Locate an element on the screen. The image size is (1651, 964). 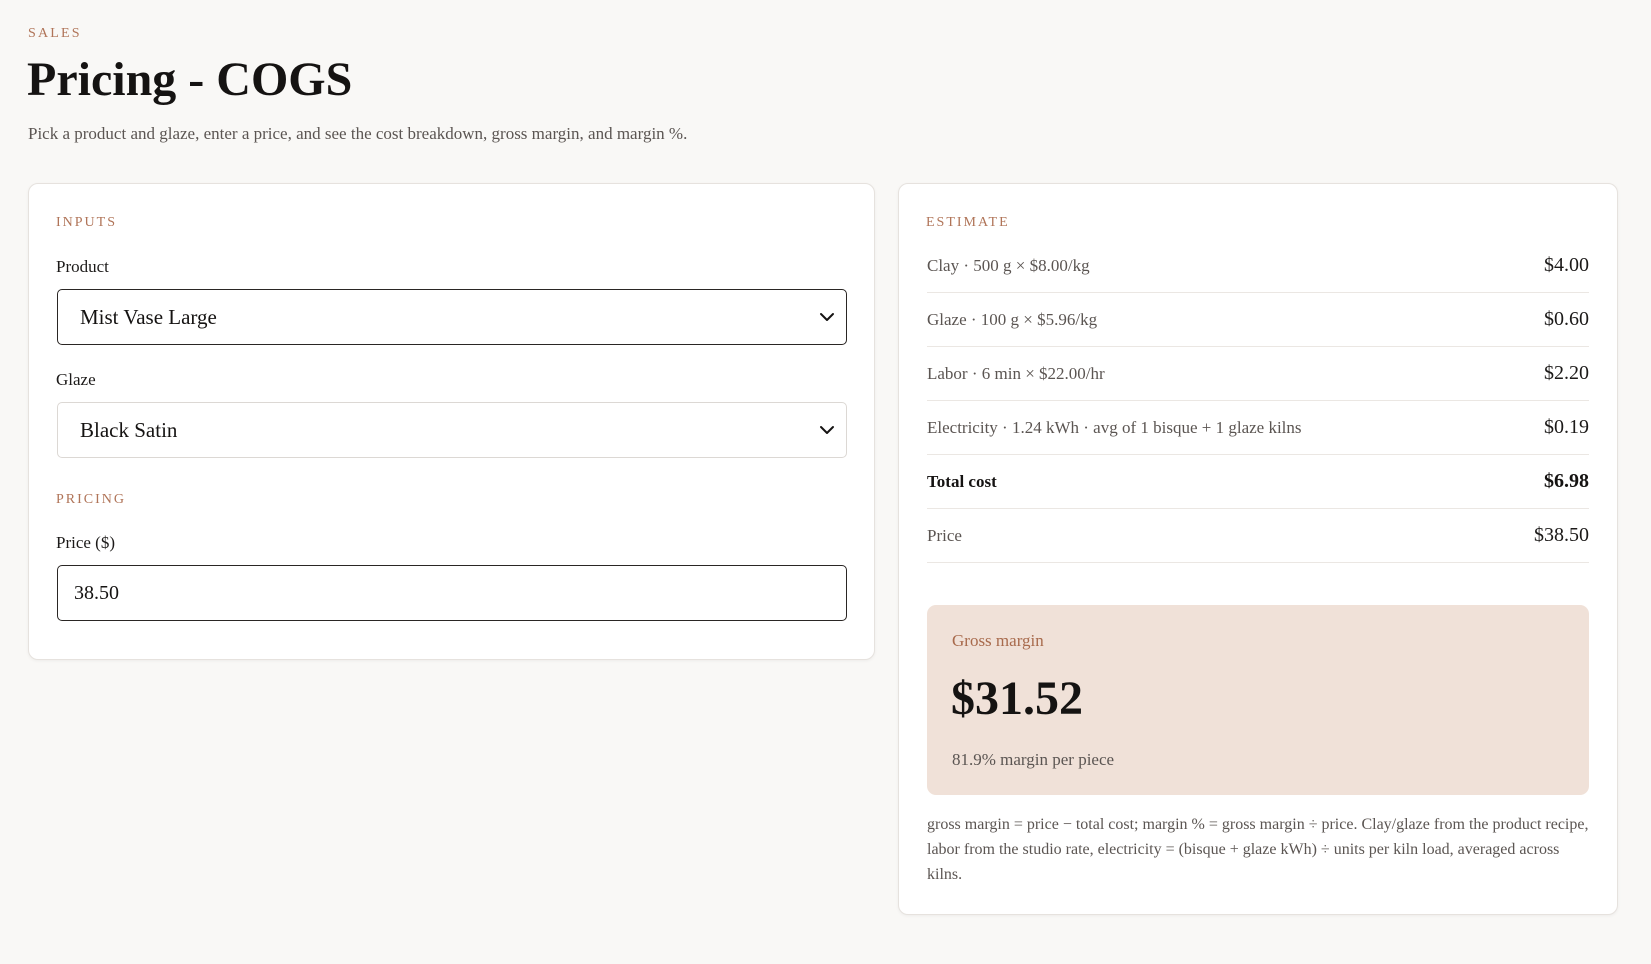
product-label: Product is located at coordinates (82, 266).